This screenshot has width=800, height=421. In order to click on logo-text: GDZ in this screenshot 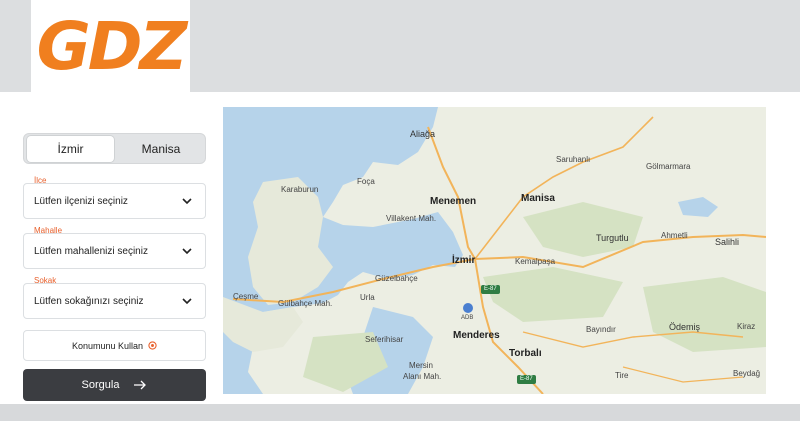, I will do `click(112, 46)`.